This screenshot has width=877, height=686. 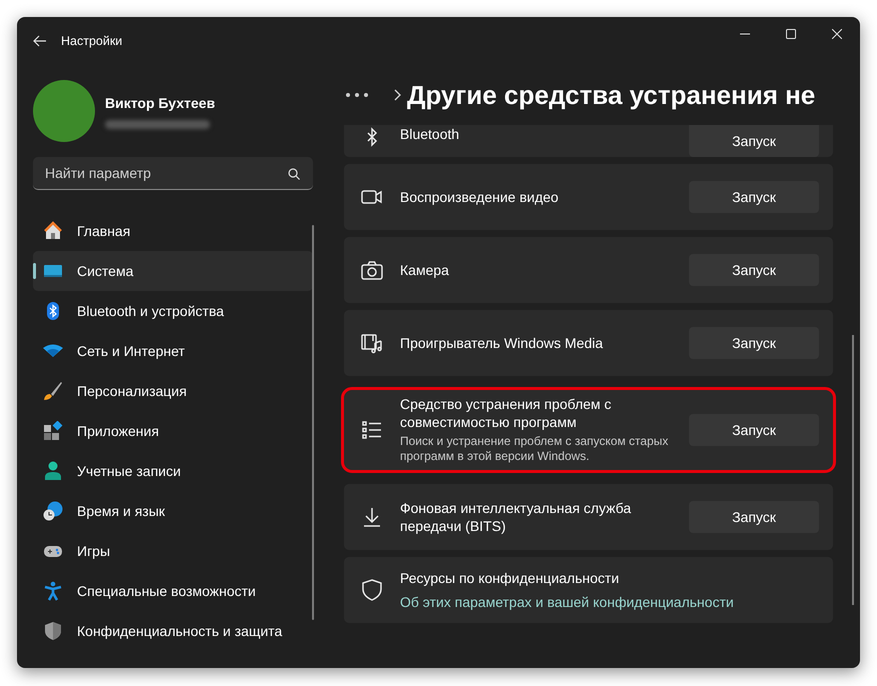 What do you see at coordinates (430, 134) in the screenshot?
I see `card-title: Bluetooth` at bounding box center [430, 134].